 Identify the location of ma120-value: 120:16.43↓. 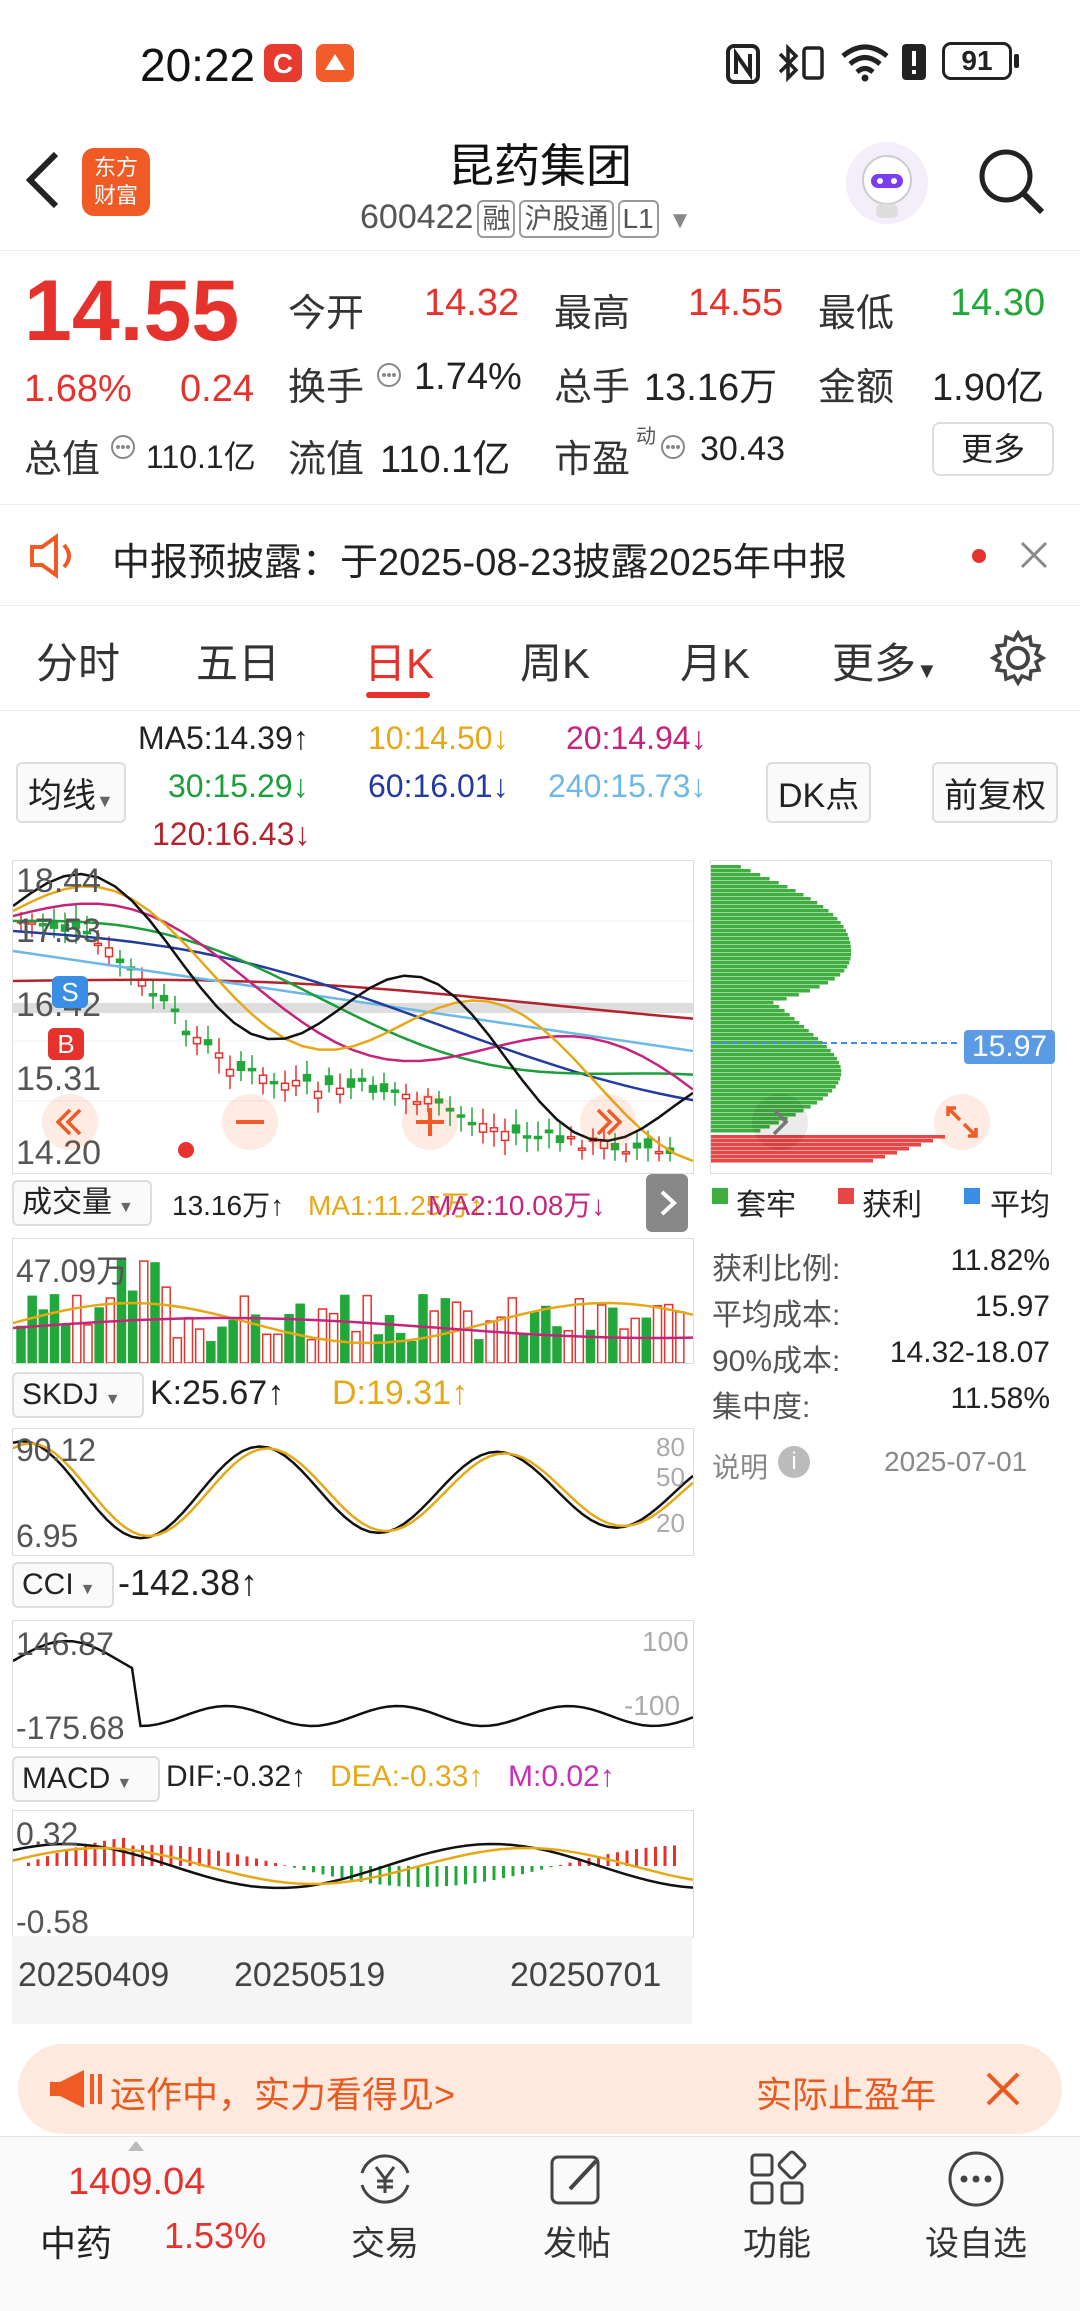
(231, 834).